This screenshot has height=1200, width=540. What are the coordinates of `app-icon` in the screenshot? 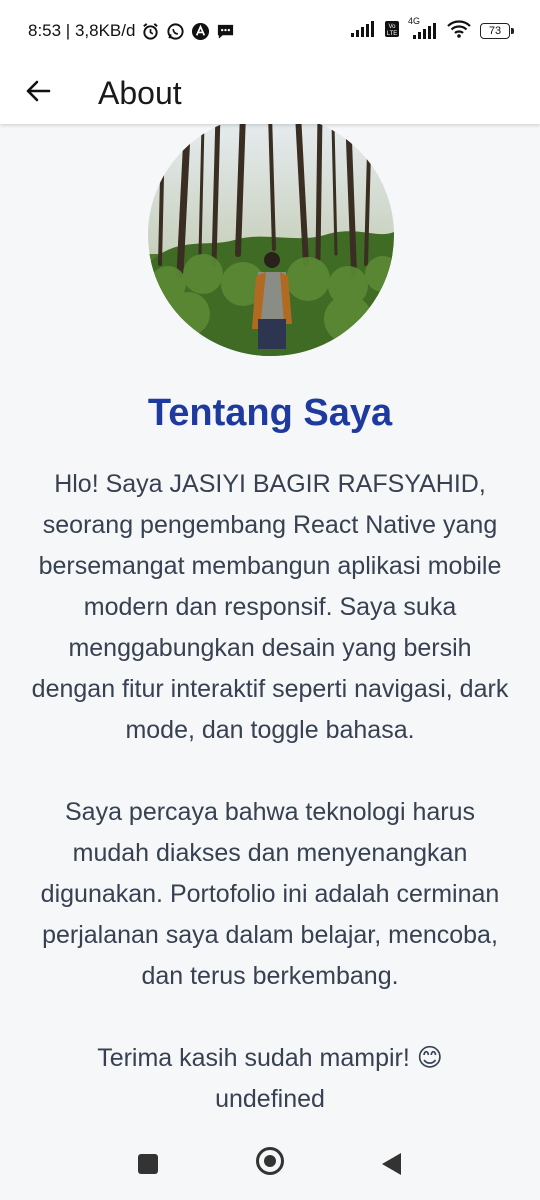 It's located at (200, 31).